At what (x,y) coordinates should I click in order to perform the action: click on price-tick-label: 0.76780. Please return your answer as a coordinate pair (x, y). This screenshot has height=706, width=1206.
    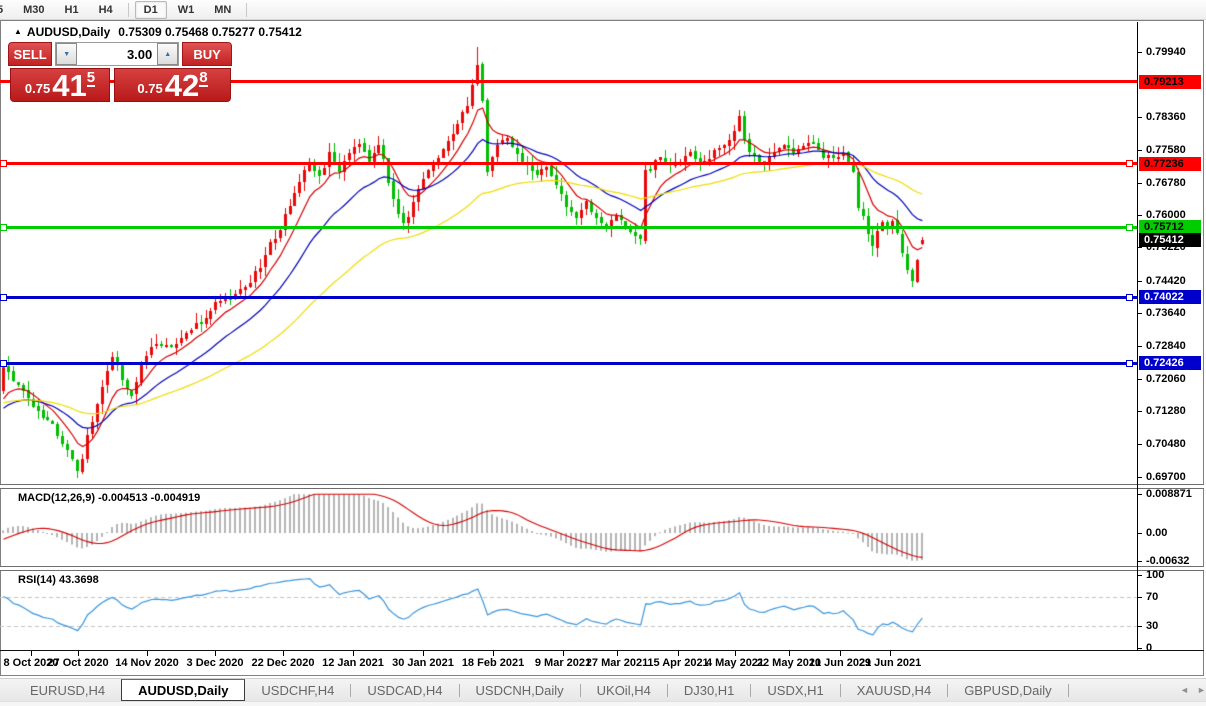
    Looking at the image, I should click on (1166, 183).